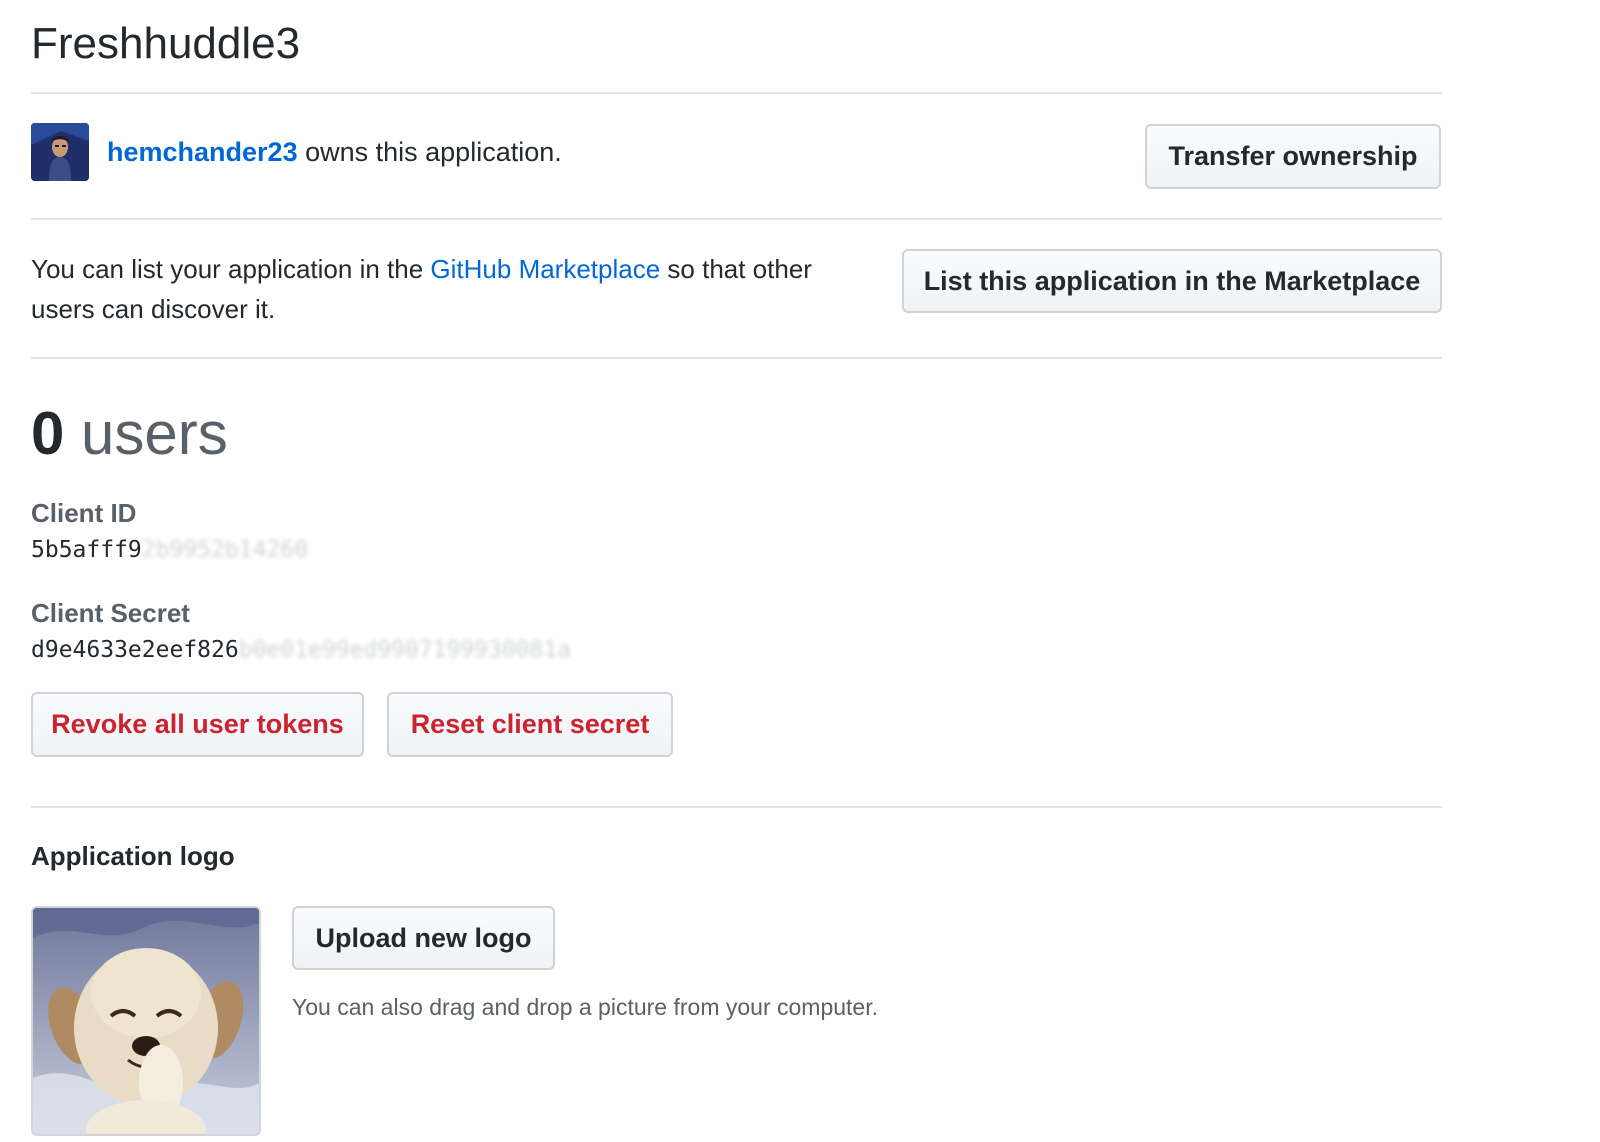 Image resolution: width=1600 pixels, height=1142 pixels. I want to click on page-title: Freshhuddle3, so click(166, 43).